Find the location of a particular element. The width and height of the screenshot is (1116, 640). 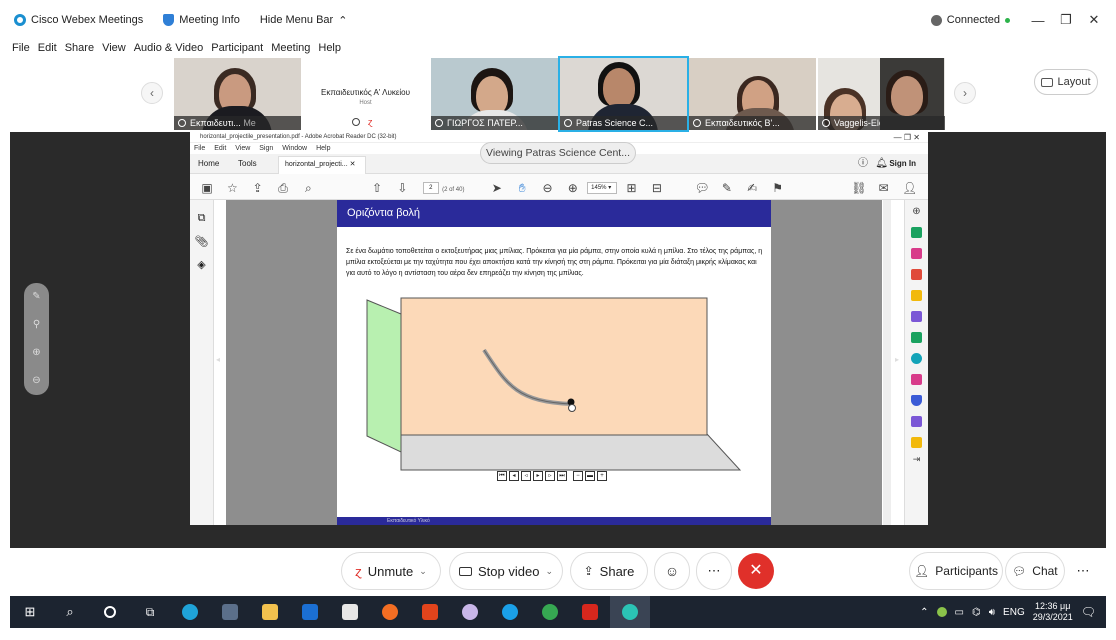

fill-sign-icon is located at coordinates (916, 379).